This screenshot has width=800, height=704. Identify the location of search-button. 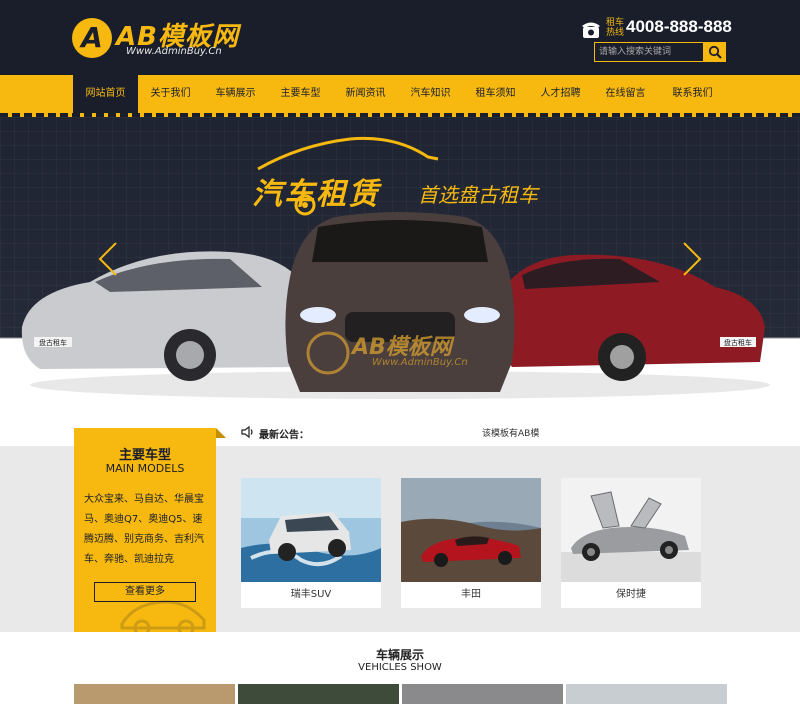
(715, 52).